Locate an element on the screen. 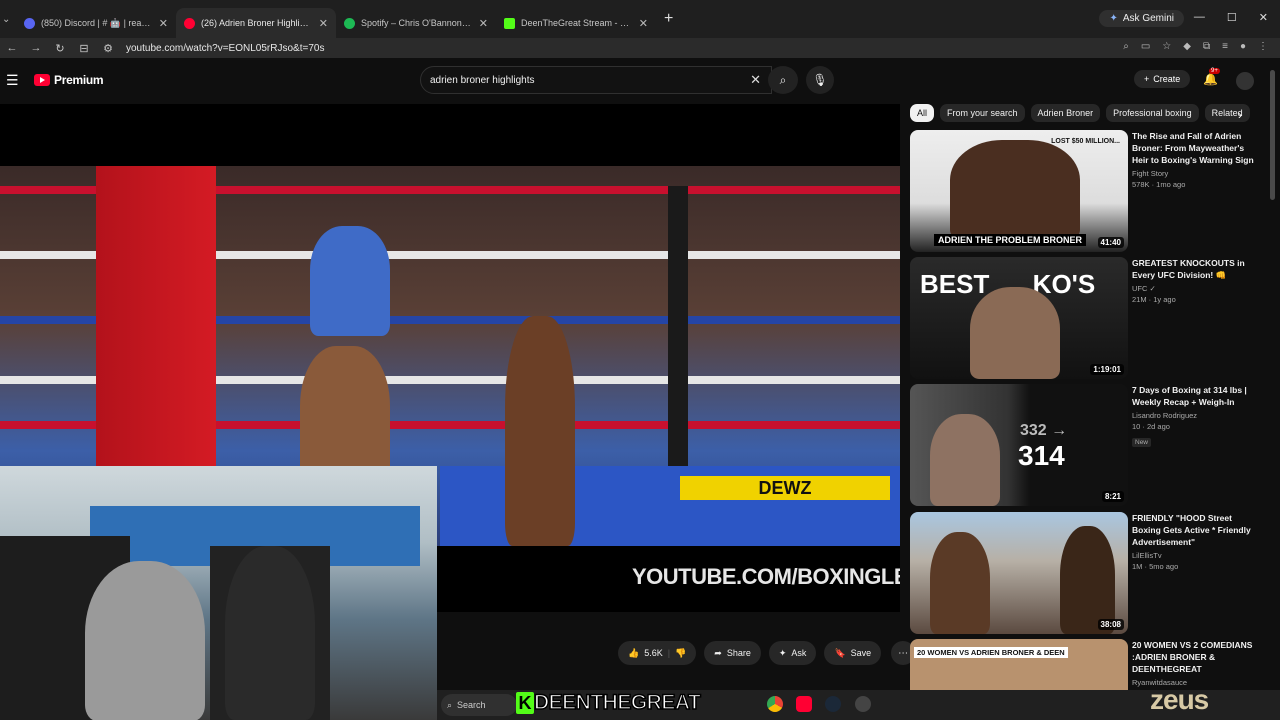  chip-from-your-search: From your search is located at coordinates (982, 113).